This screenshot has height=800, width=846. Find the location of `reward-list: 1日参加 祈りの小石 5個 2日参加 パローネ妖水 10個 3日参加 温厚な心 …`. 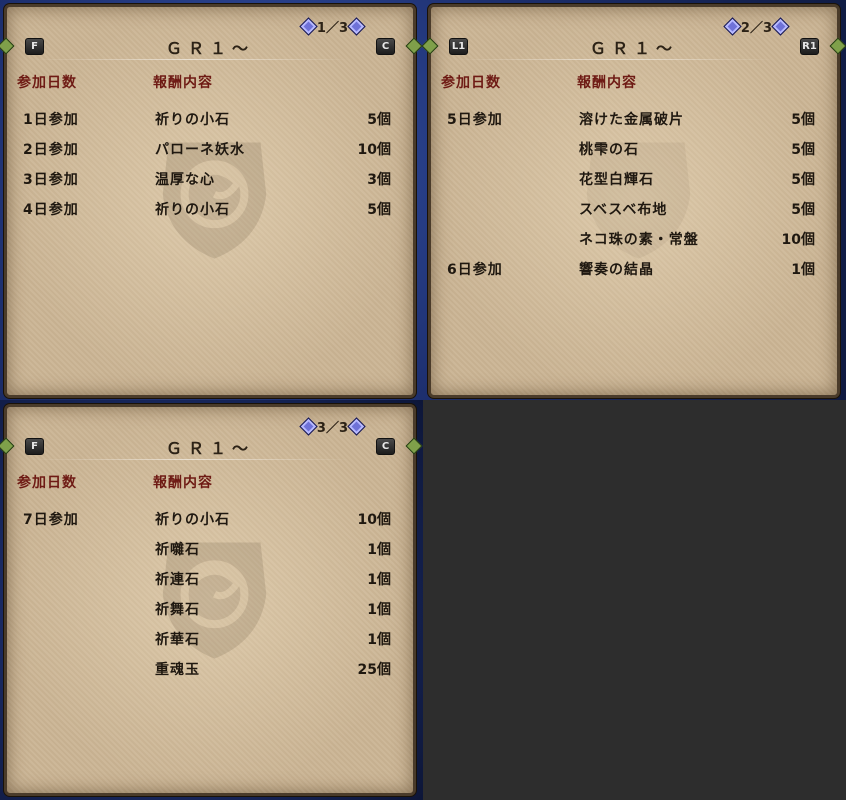

reward-list: 1日参加 祈りの小石 5個 2日参加 パローネ妖水 10個 3日参加 温厚な心 … is located at coordinates (210, 165).